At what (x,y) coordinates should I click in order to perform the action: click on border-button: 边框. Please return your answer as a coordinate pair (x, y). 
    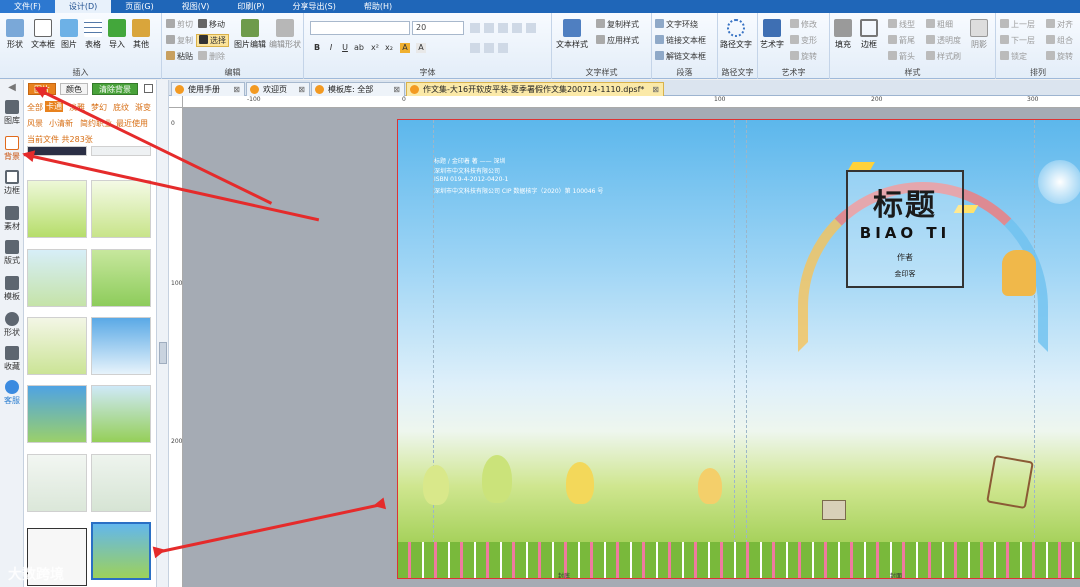
    Looking at the image, I should click on (869, 34).